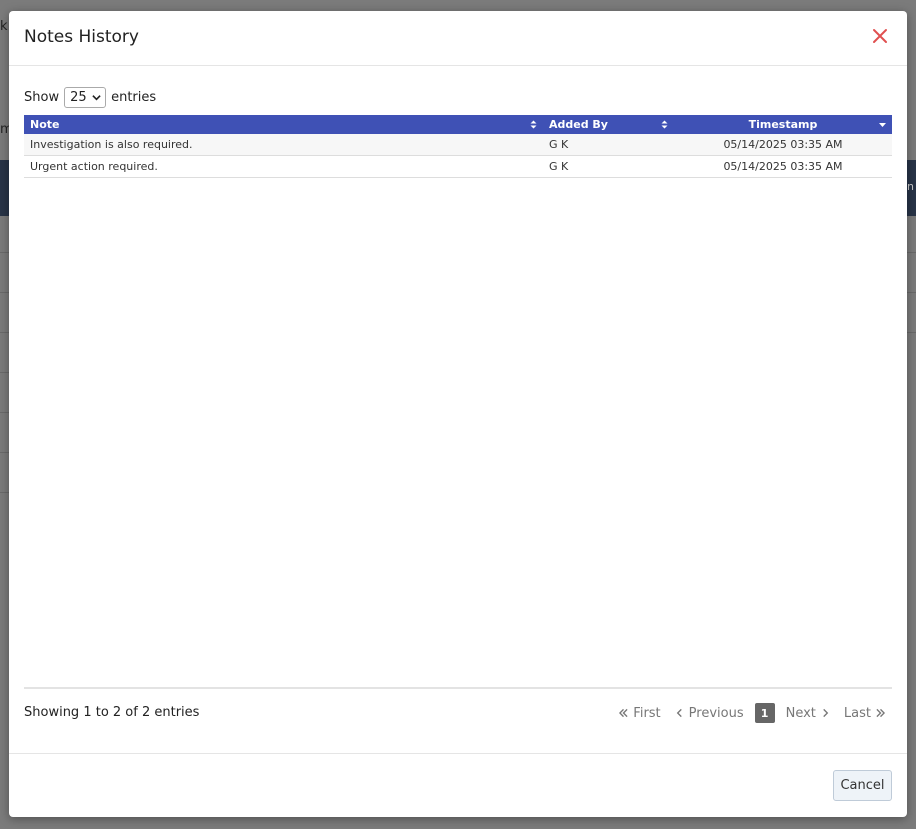  I want to click on column-header-label: Note, so click(45, 124).